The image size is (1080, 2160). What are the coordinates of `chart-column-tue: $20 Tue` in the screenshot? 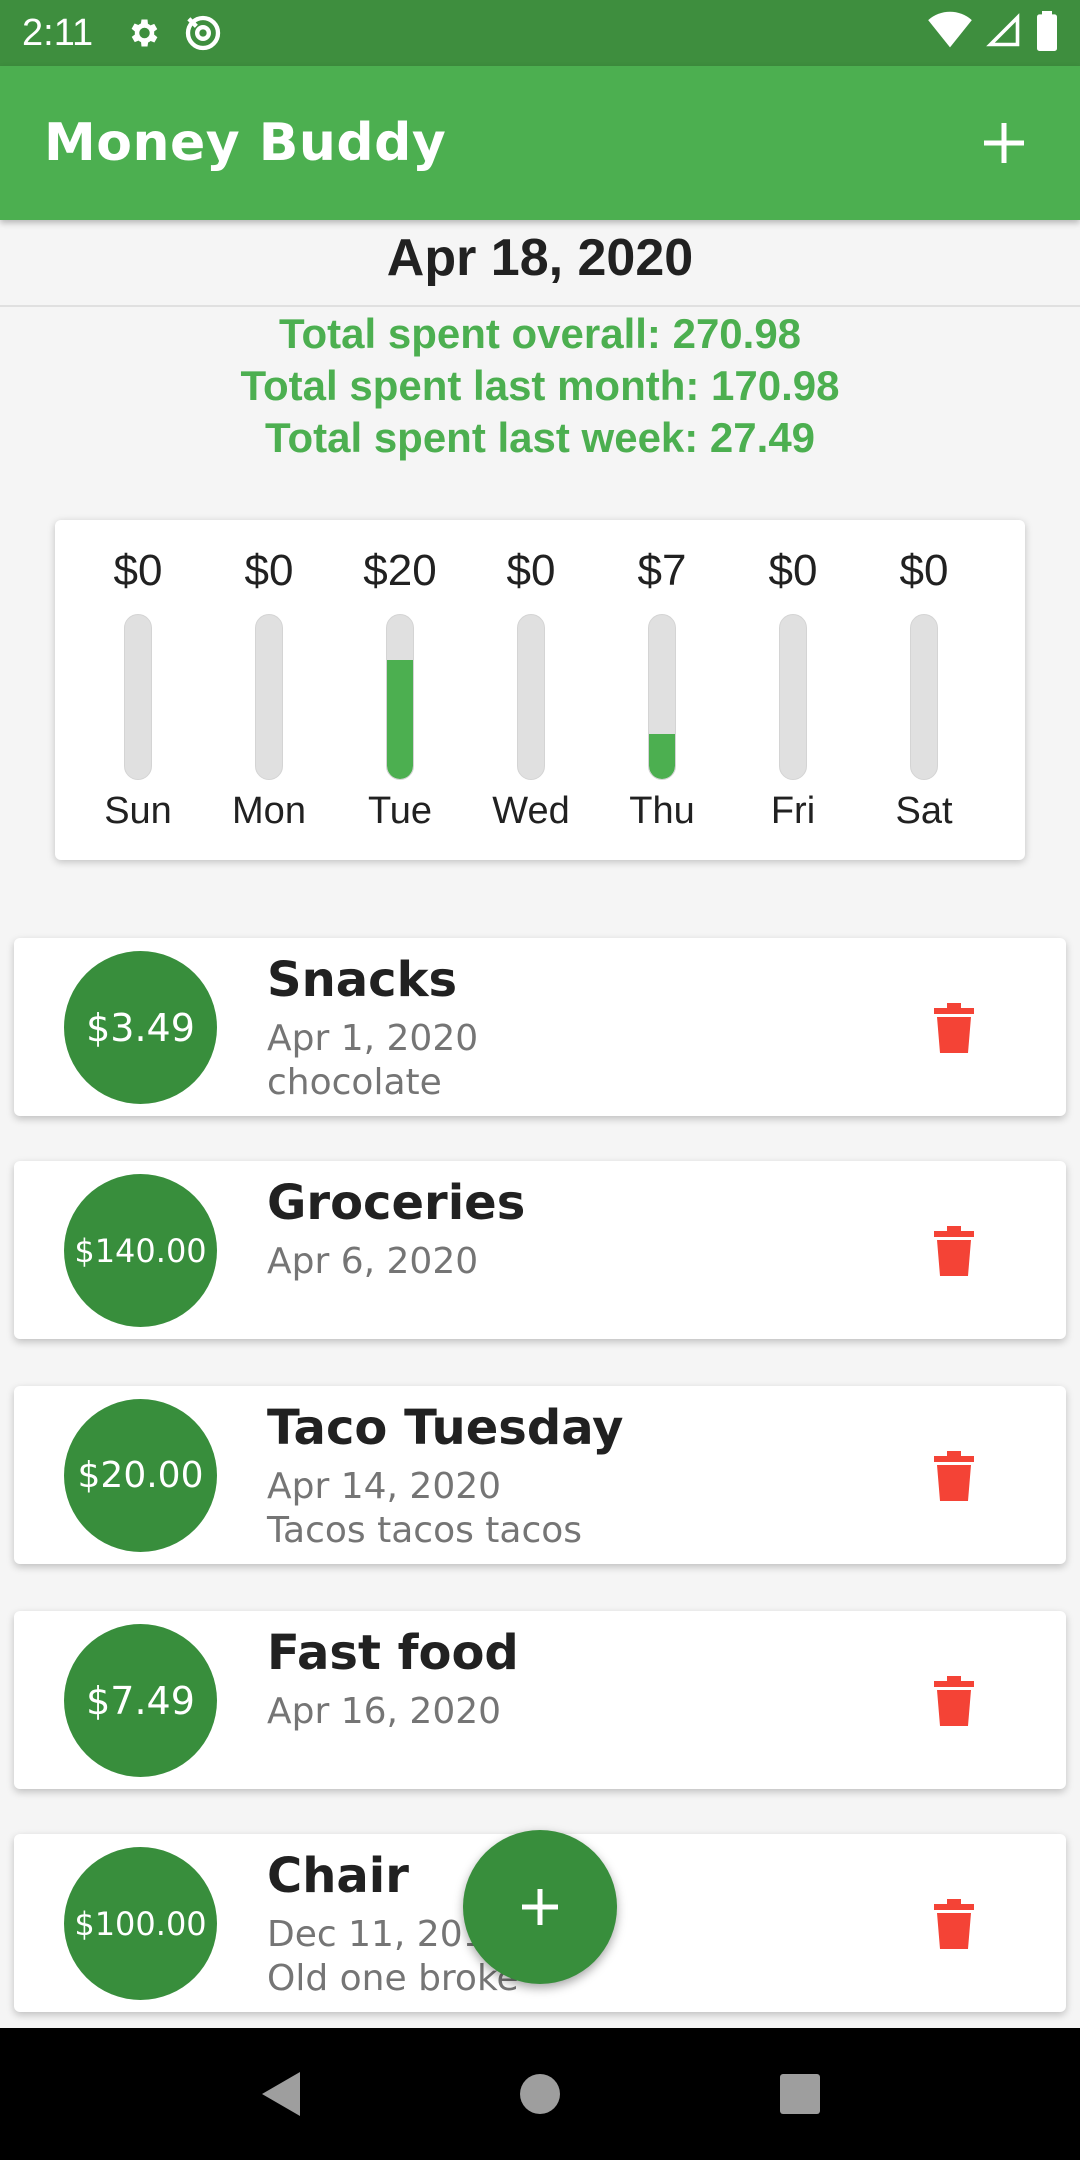 It's located at (400, 690).